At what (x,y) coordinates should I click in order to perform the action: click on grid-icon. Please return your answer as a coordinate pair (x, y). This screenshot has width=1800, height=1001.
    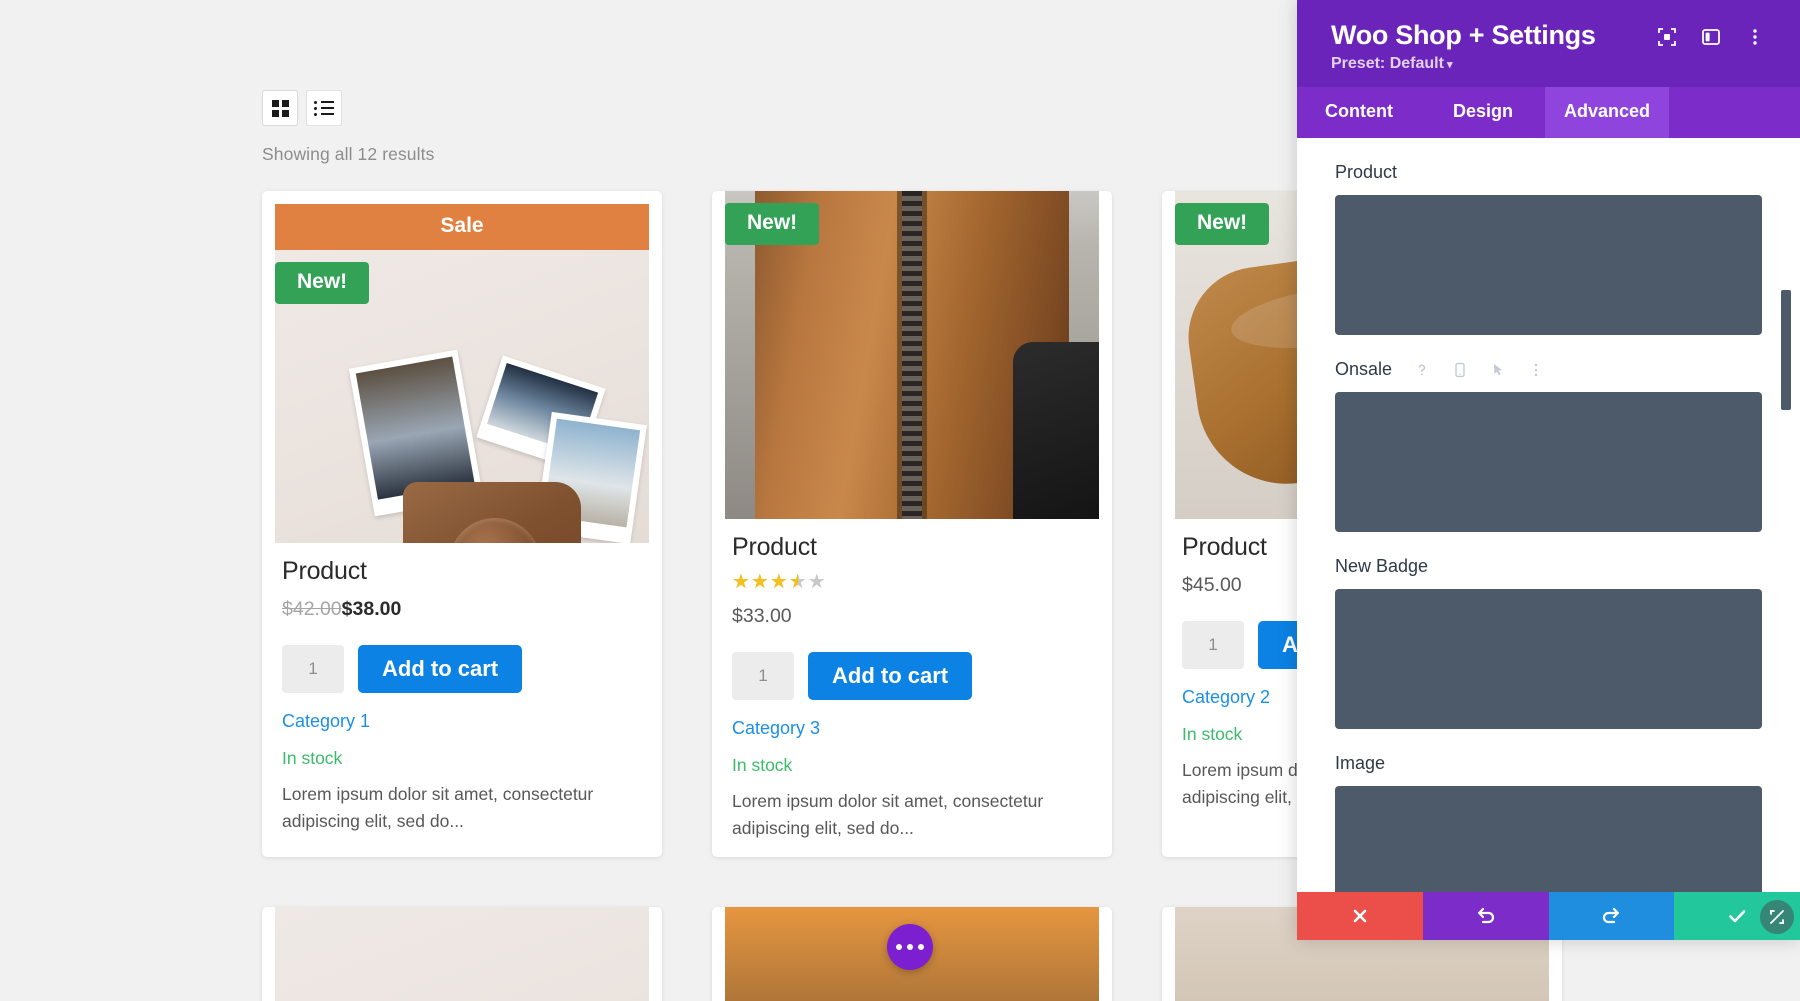
    Looking at the image, I should click on (280, 108).